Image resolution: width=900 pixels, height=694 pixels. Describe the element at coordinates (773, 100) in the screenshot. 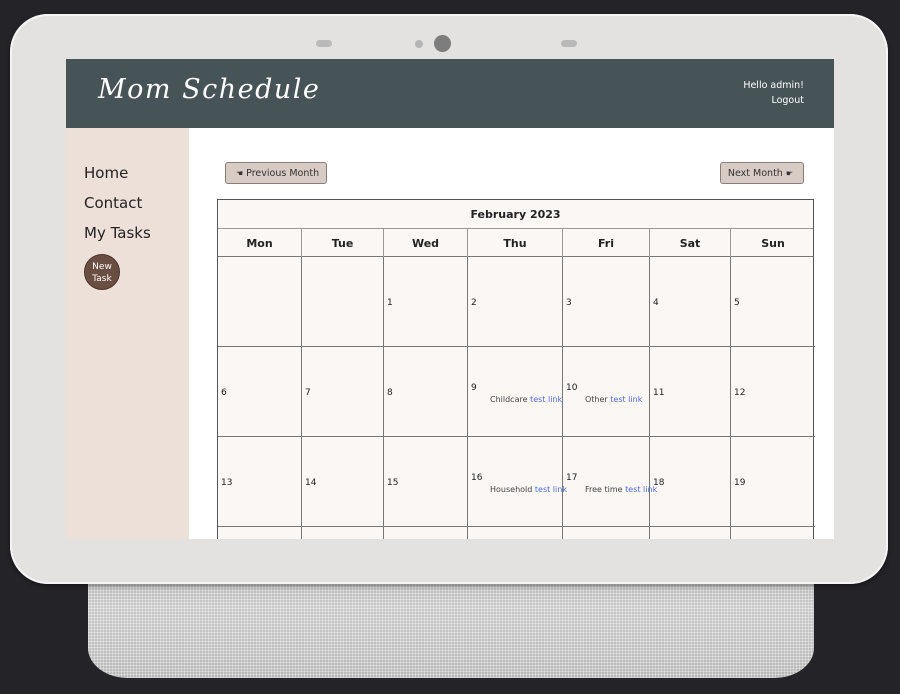

I see `logout-link: Logout` at that location.